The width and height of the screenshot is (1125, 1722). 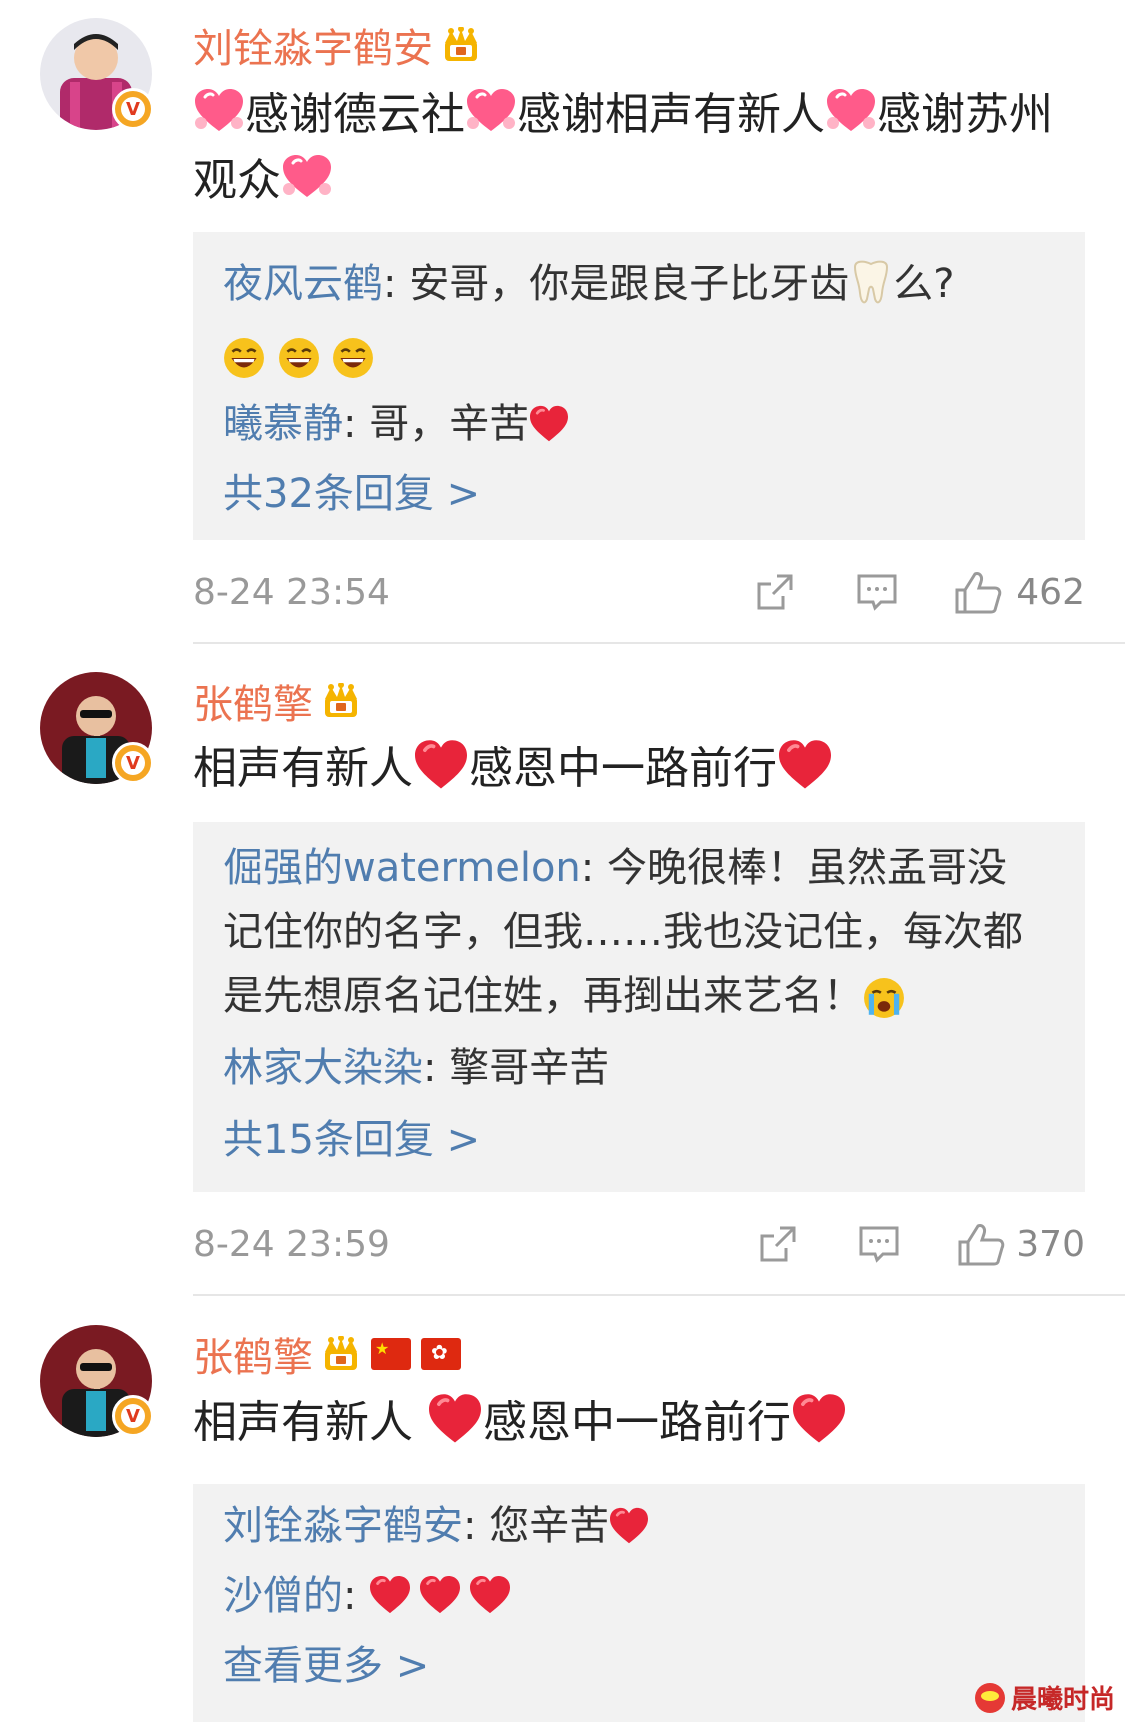 What do you see at coordinates (441, 1354) in the screenshot?
I see `hk-flag-icon` at bounding box center [441, 1354].